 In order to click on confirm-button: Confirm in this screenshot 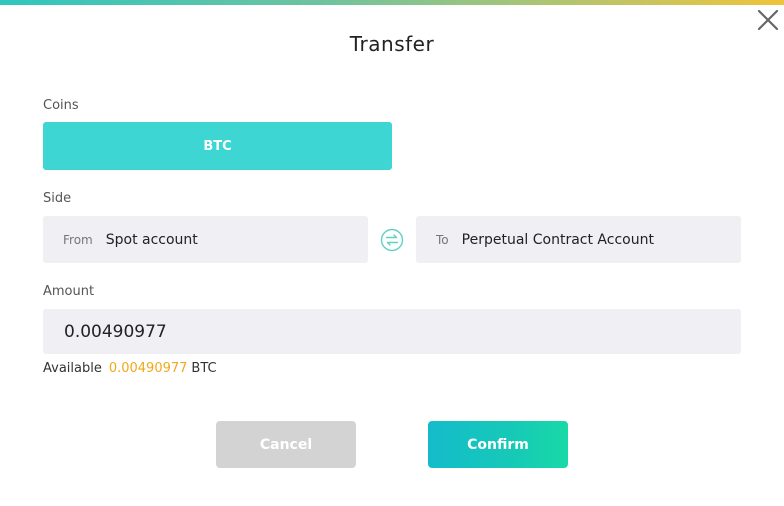, I will do `click(498, 444)`.